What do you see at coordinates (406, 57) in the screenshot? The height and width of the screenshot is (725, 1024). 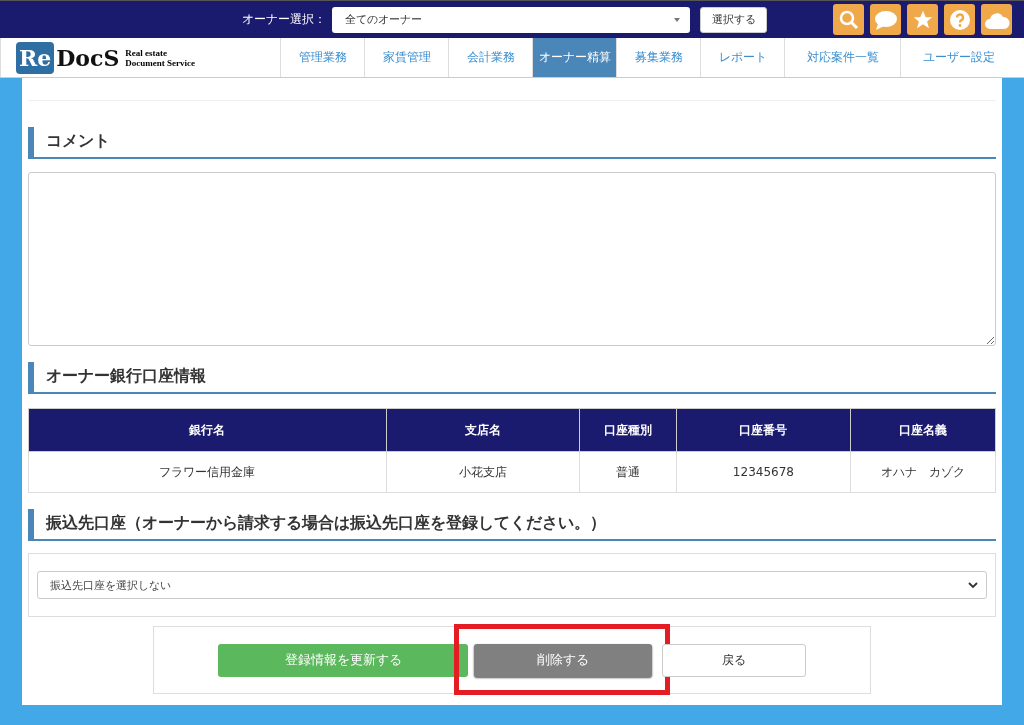 I see `nav-tab: 家賃管理` at bounding box center [406, 57].